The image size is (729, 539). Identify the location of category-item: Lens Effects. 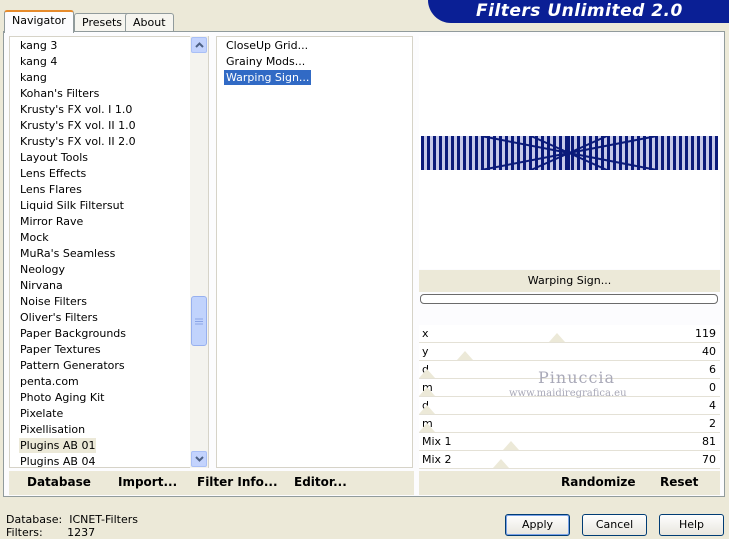
(53, 173).